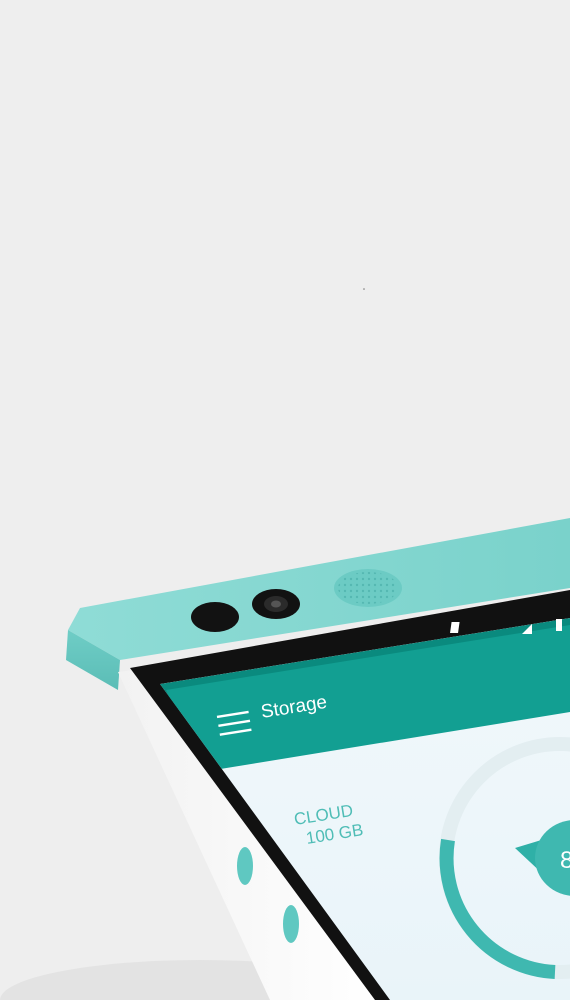 The image size is (570, 1000). What do you see at coordinates (455, 627) in the screenshot?
I see `wifi-icon` at bounding box center [455, 627].